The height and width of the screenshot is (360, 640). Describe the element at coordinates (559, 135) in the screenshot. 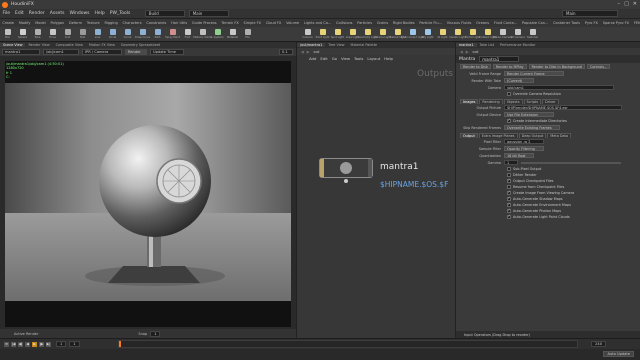

I see `tab-meta-data: Meta Data` at that location.